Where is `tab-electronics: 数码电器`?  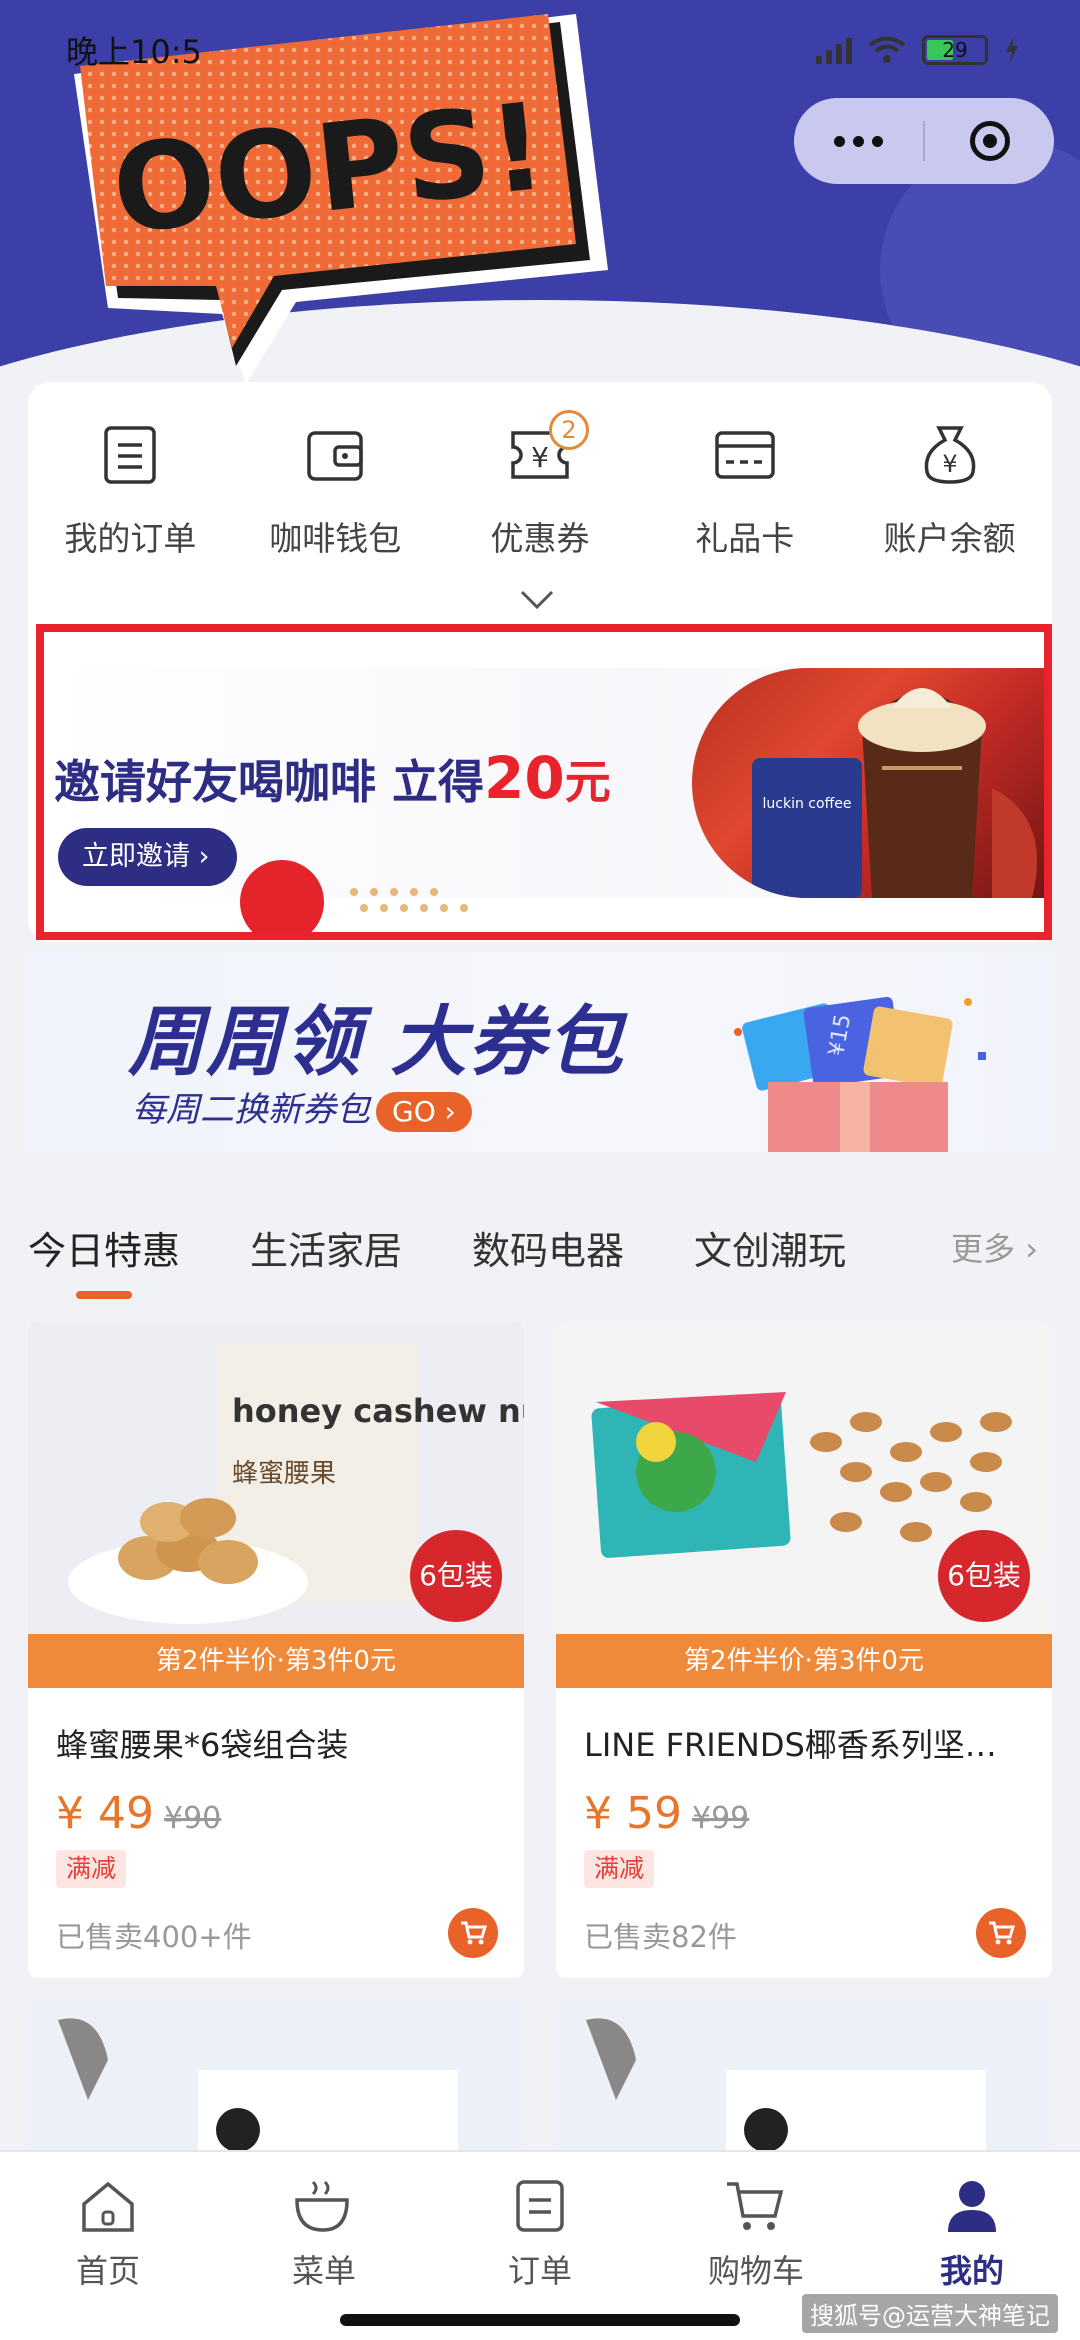 tab-electronics: 数码电器 is located at coordinates (548, 1247).